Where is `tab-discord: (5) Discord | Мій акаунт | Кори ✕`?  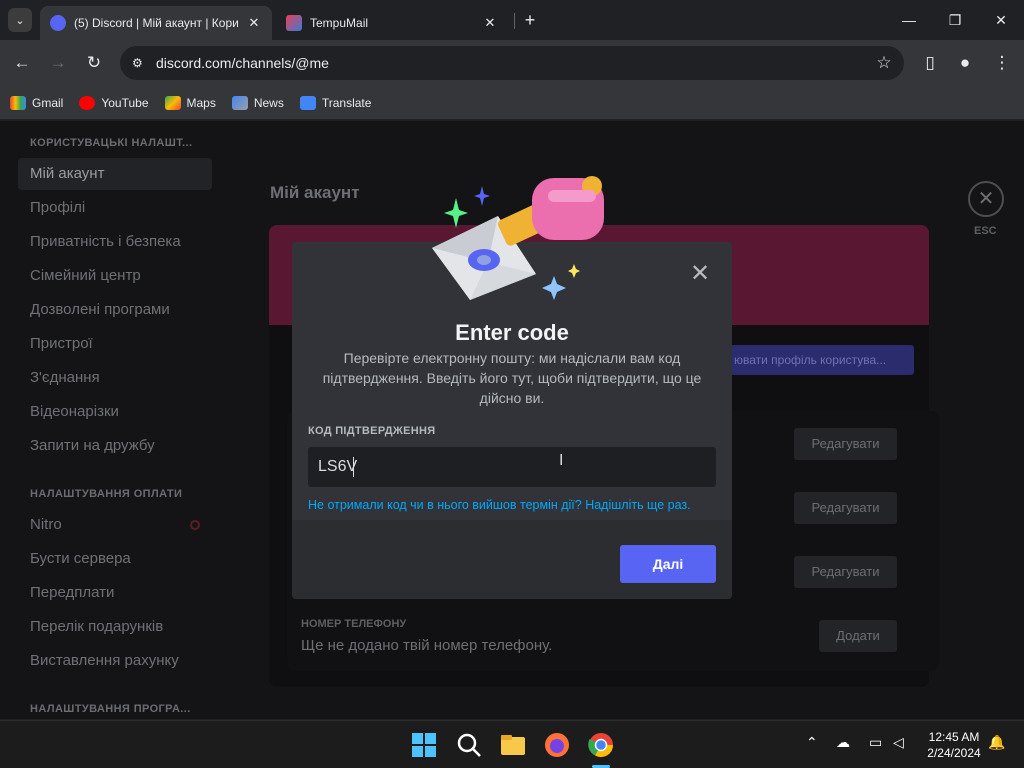 tab-discord: (5) Discord | Мій акаунт | Кори ✕ is located at coordinates (156, 23).